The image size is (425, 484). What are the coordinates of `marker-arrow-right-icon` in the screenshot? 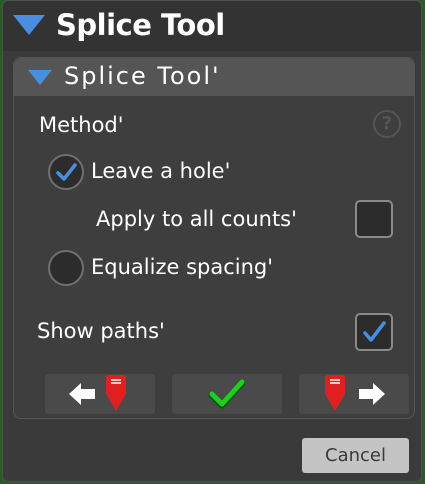 It's located at (355, 393).